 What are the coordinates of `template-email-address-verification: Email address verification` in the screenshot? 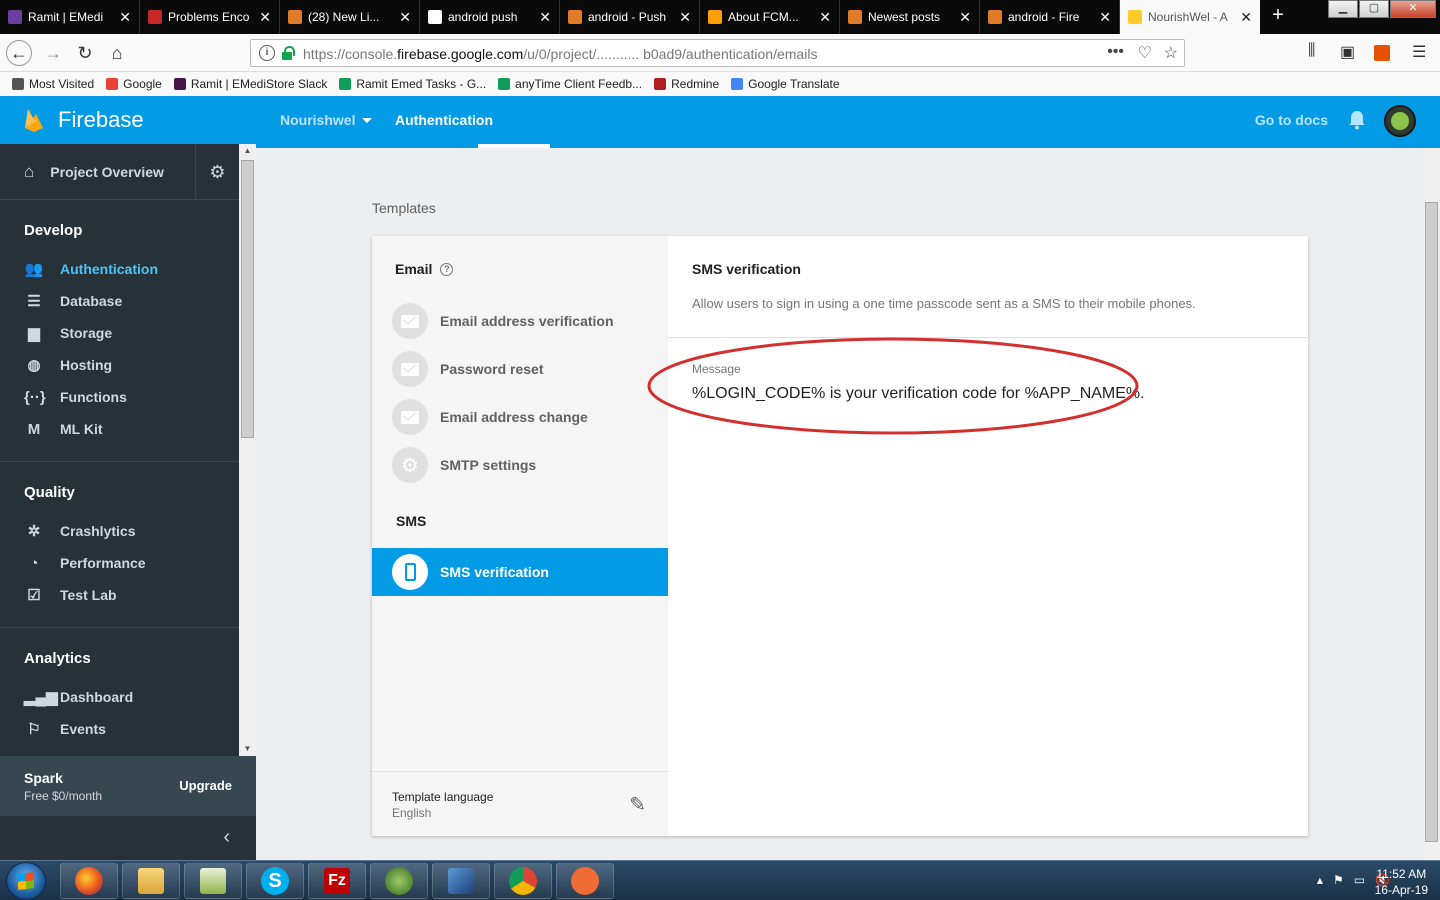 It's located at (503, 321).